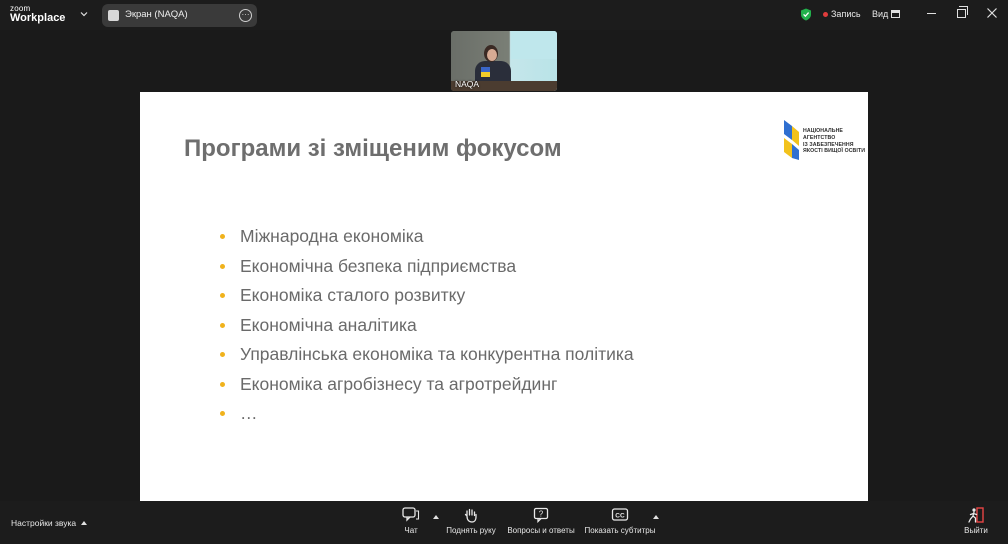 The image size is (1008, 544). I want to click on chat-label: Чат, so click(411, 530).